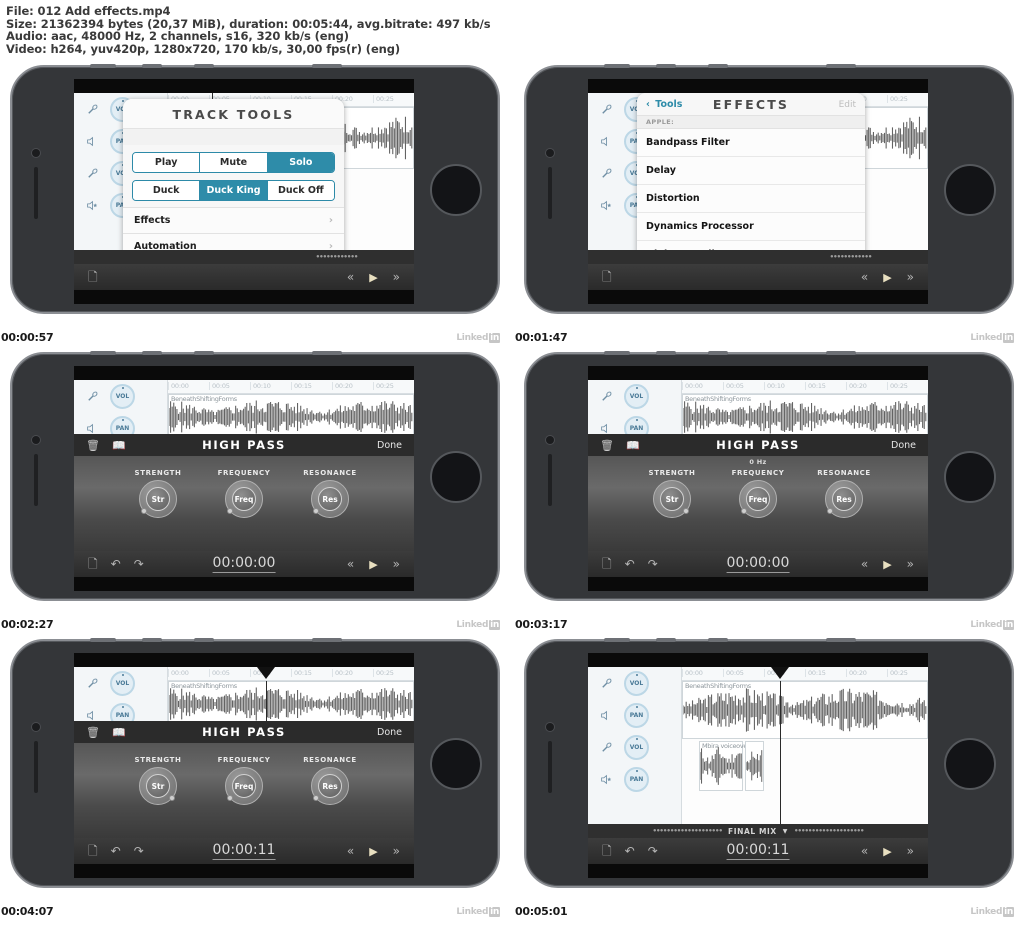 The height and width of the screenshot is (927, 1024). Describe the element at coordinates (300, 191) in the screenshot. I see `segment-duck-off: Duck Off` at that location.